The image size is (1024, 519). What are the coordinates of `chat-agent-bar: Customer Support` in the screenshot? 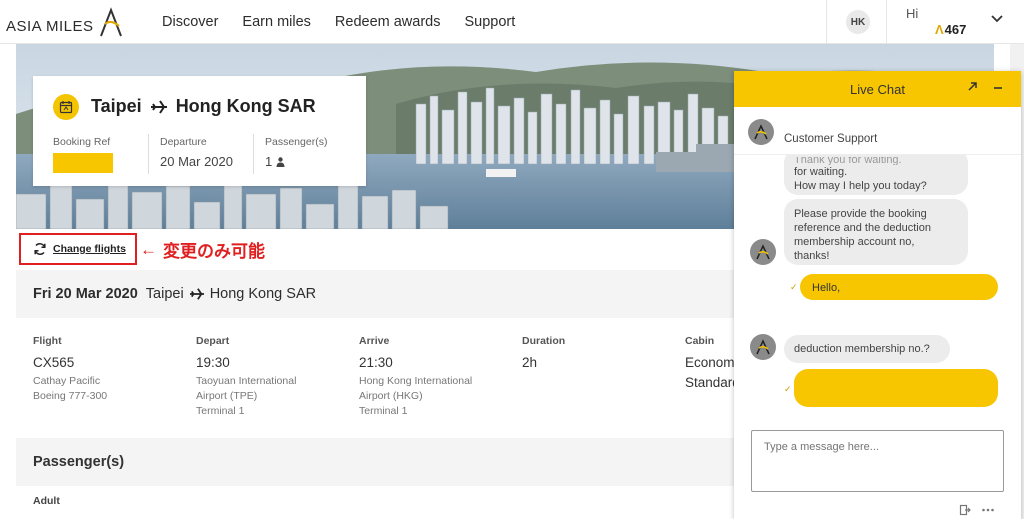 It's located at (877, 131).